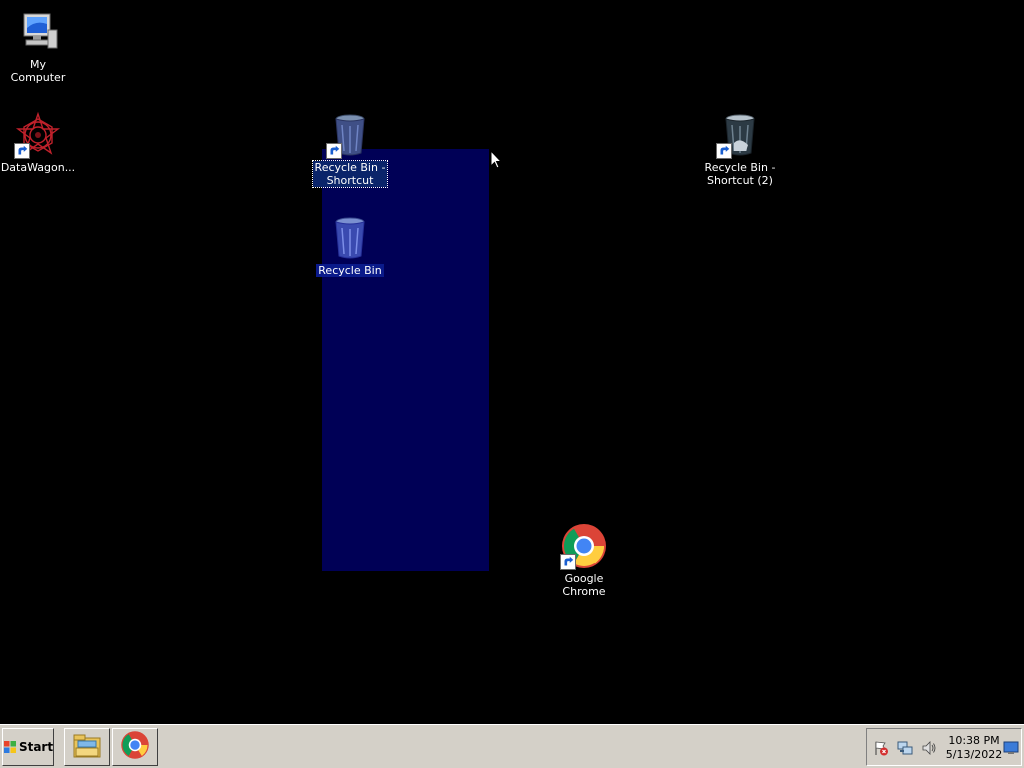 The height and width of the screenshot is (768, 1024). I want to click on action-center-flag-icon, so click(881, 748).